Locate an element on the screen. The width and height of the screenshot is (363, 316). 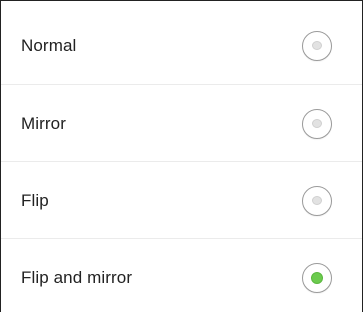
option-normal-radio is located at coordinates (317, 45).